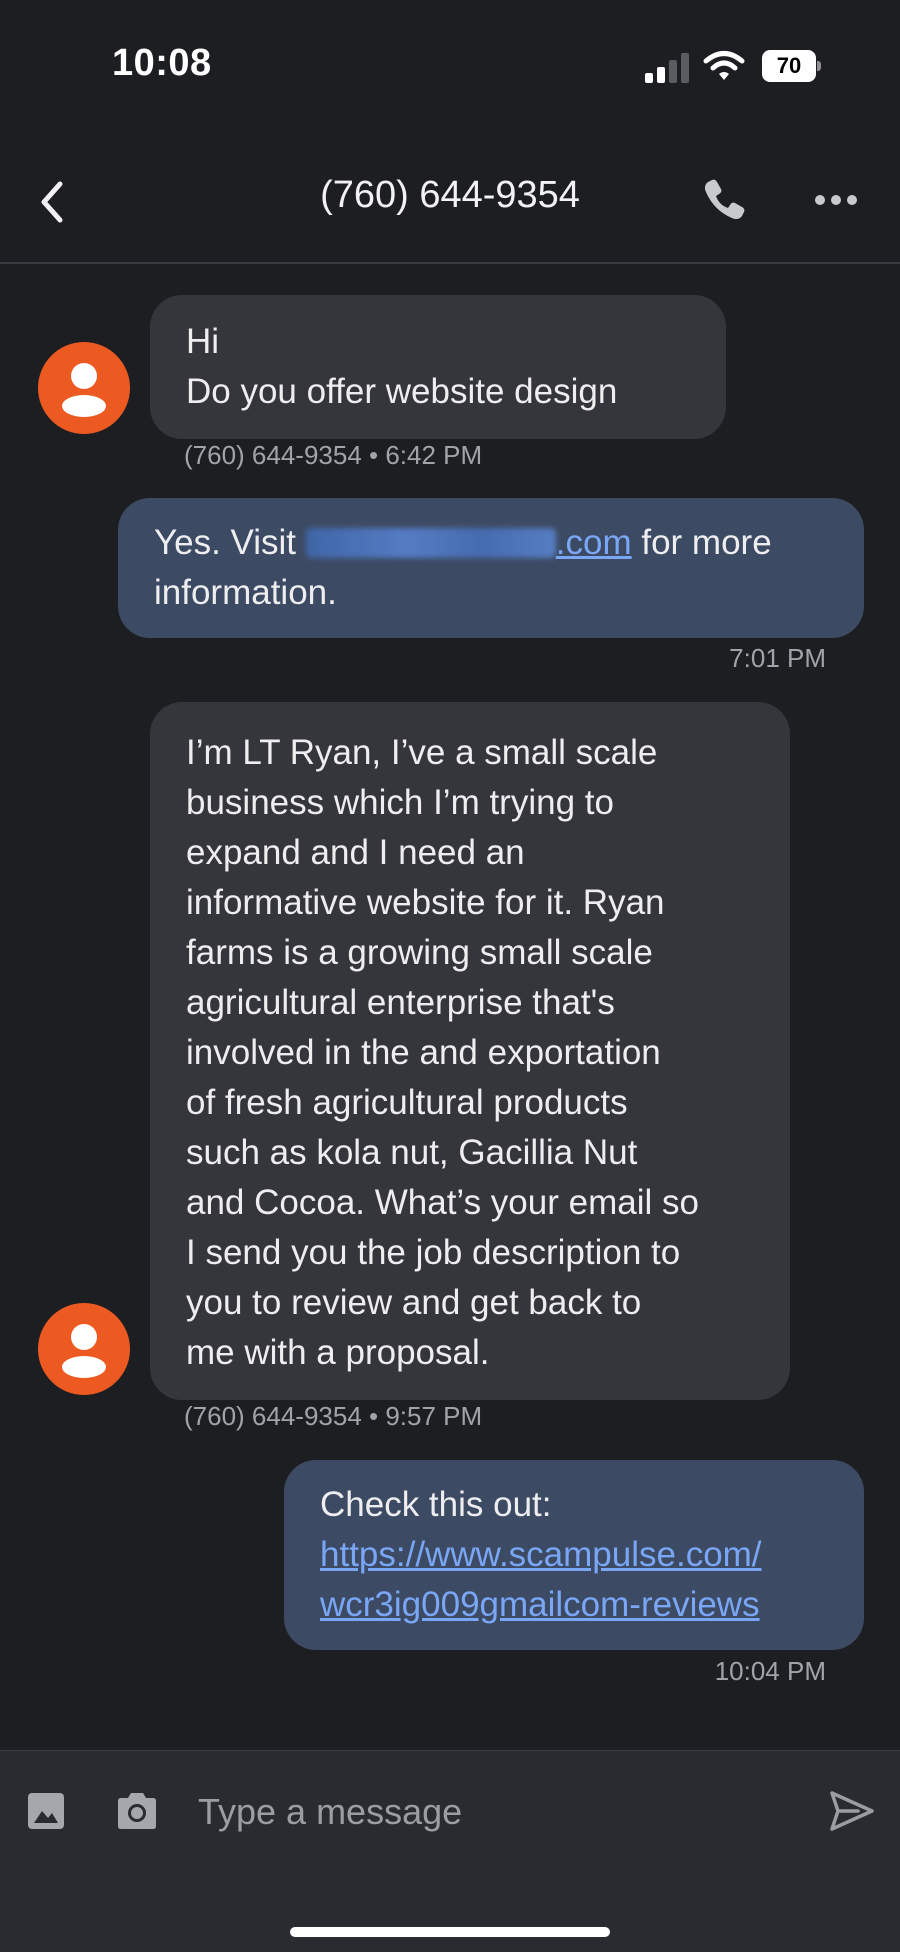  Describe the element at coordinates (701, 542) in the screenshot. I see `message-text: for more` at that location.